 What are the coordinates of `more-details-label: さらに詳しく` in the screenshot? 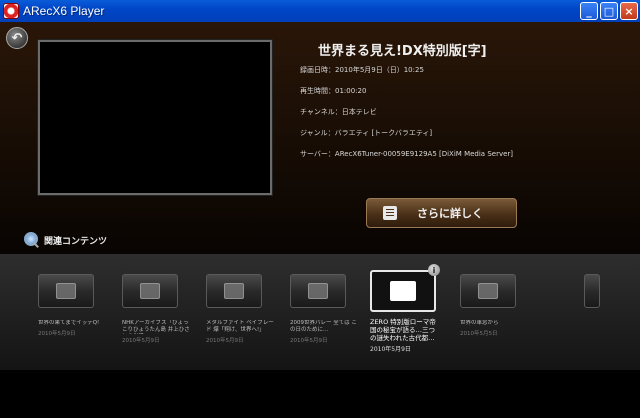 It's located at (450, 213).